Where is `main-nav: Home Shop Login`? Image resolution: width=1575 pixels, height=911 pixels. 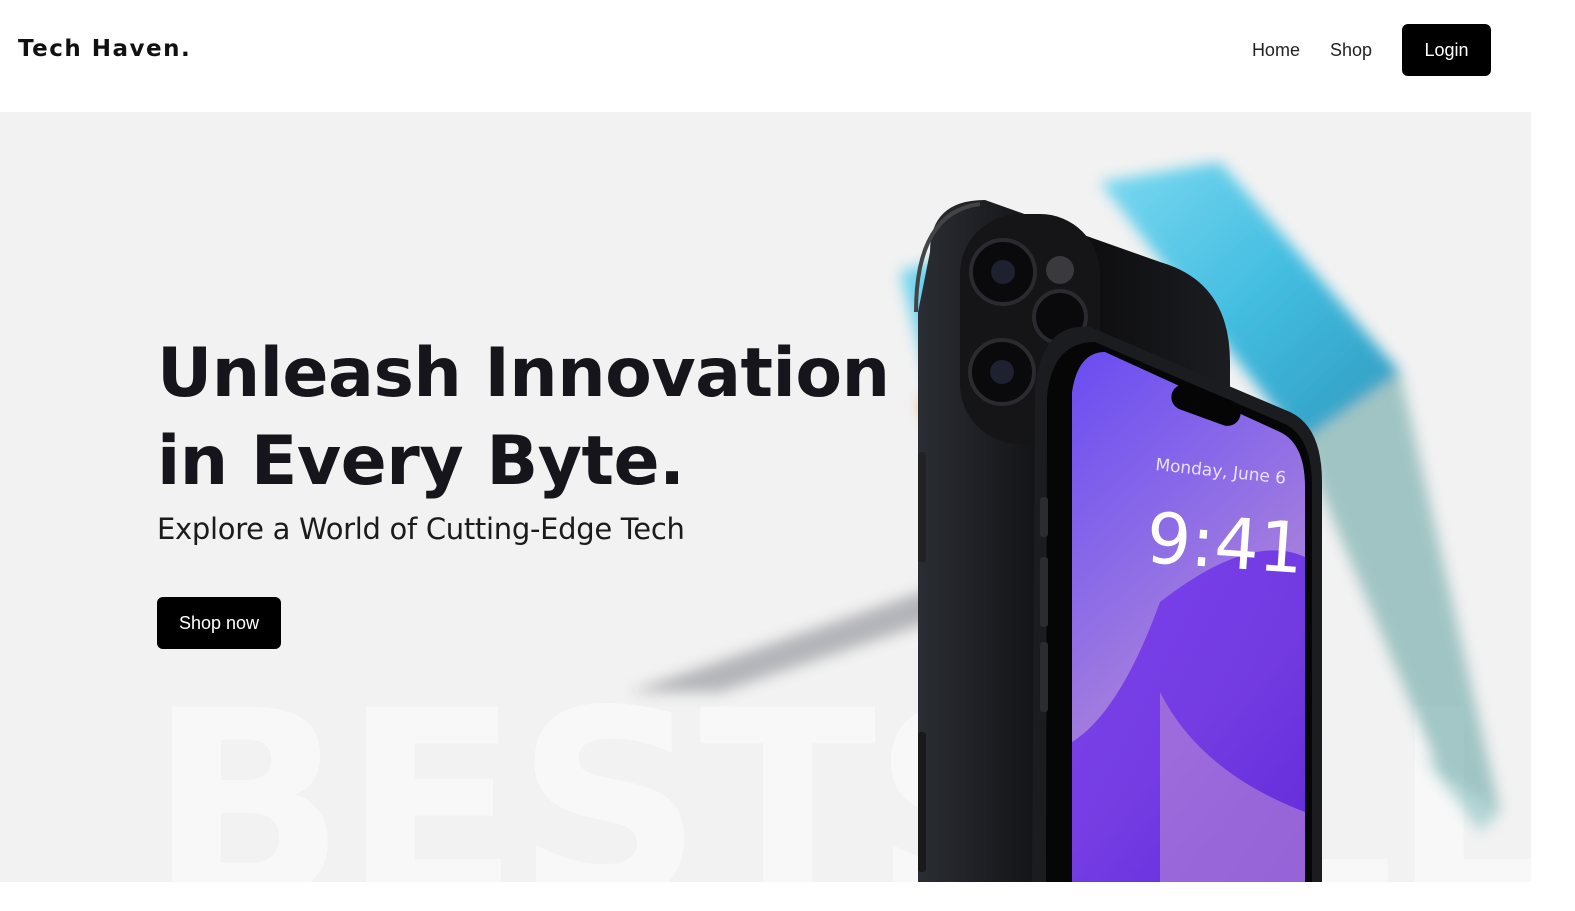
main-nav: Home Shop Login is located at coordinates (1371, 50).